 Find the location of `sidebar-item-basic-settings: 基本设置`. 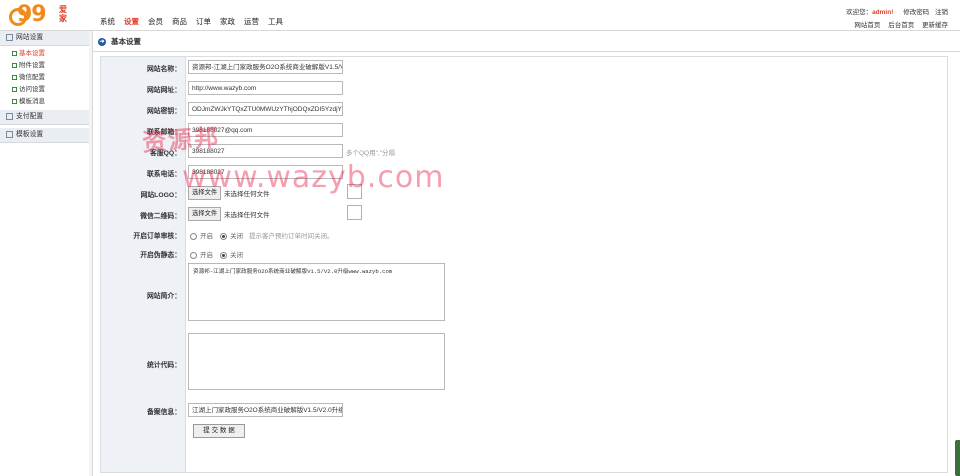

sidebar-item-basic-settings: 基本设置 is located at coordinates (50, 54).